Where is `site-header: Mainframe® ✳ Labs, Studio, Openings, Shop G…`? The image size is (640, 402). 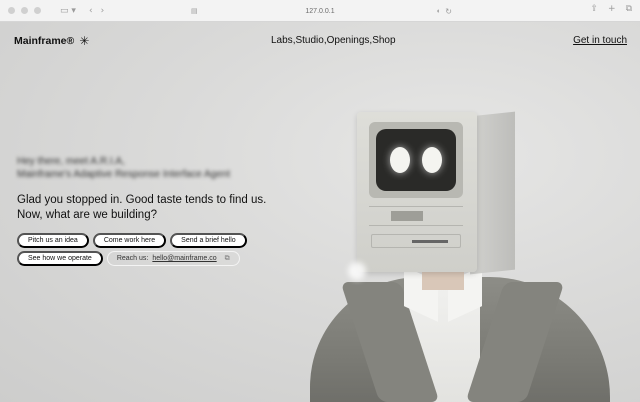
site-header: Mainframe® ✳ Labs, Studio, Openings, Shop G… is located at coordinates (320, 42).